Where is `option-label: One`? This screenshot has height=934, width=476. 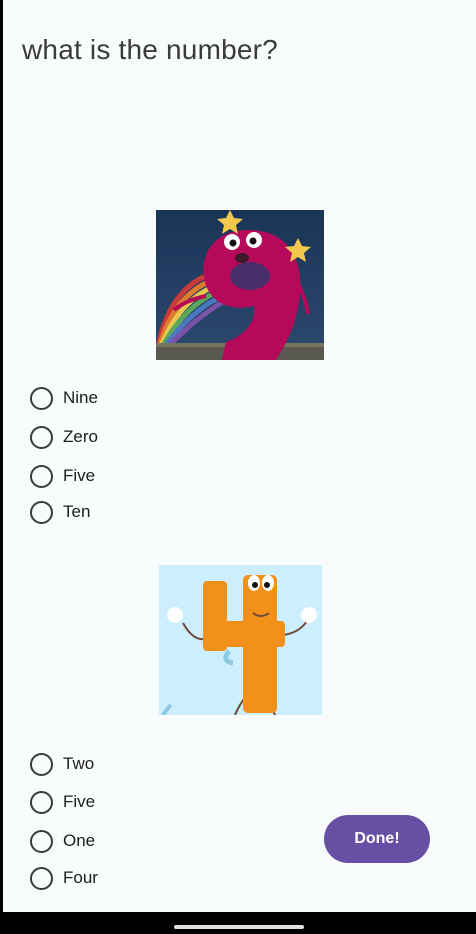 option-label: One is located at coordinates (79, 840).